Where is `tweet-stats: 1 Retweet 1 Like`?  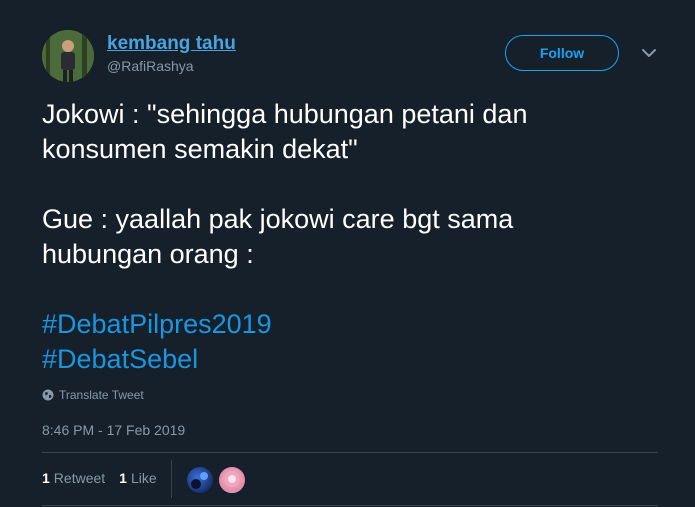 tweet-stats: 1 Retweet 1 Like is located at coordinates (99, 478).